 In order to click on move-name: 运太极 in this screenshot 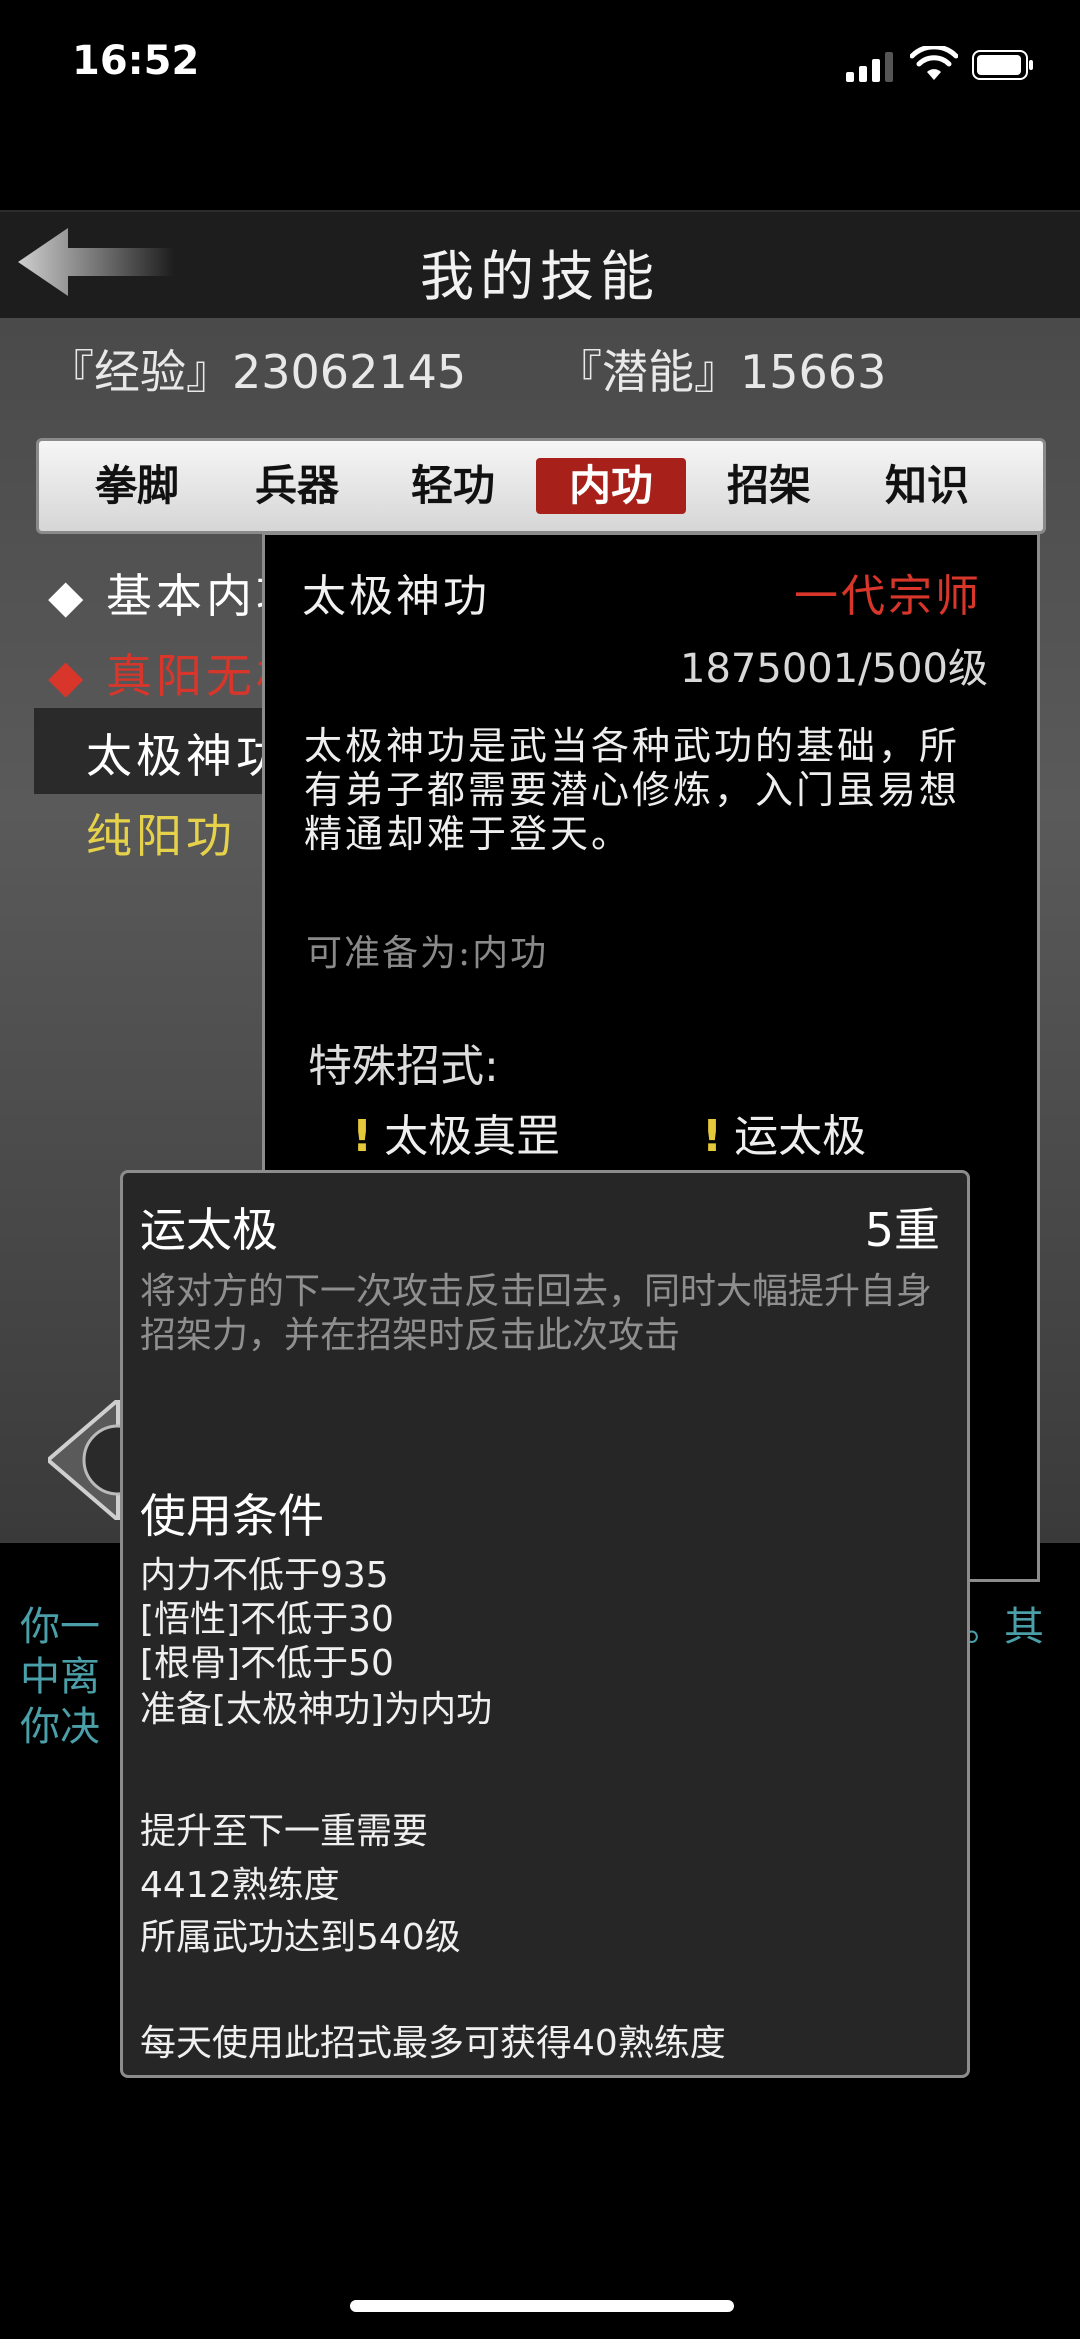, I will do `click(209, 1230)`.